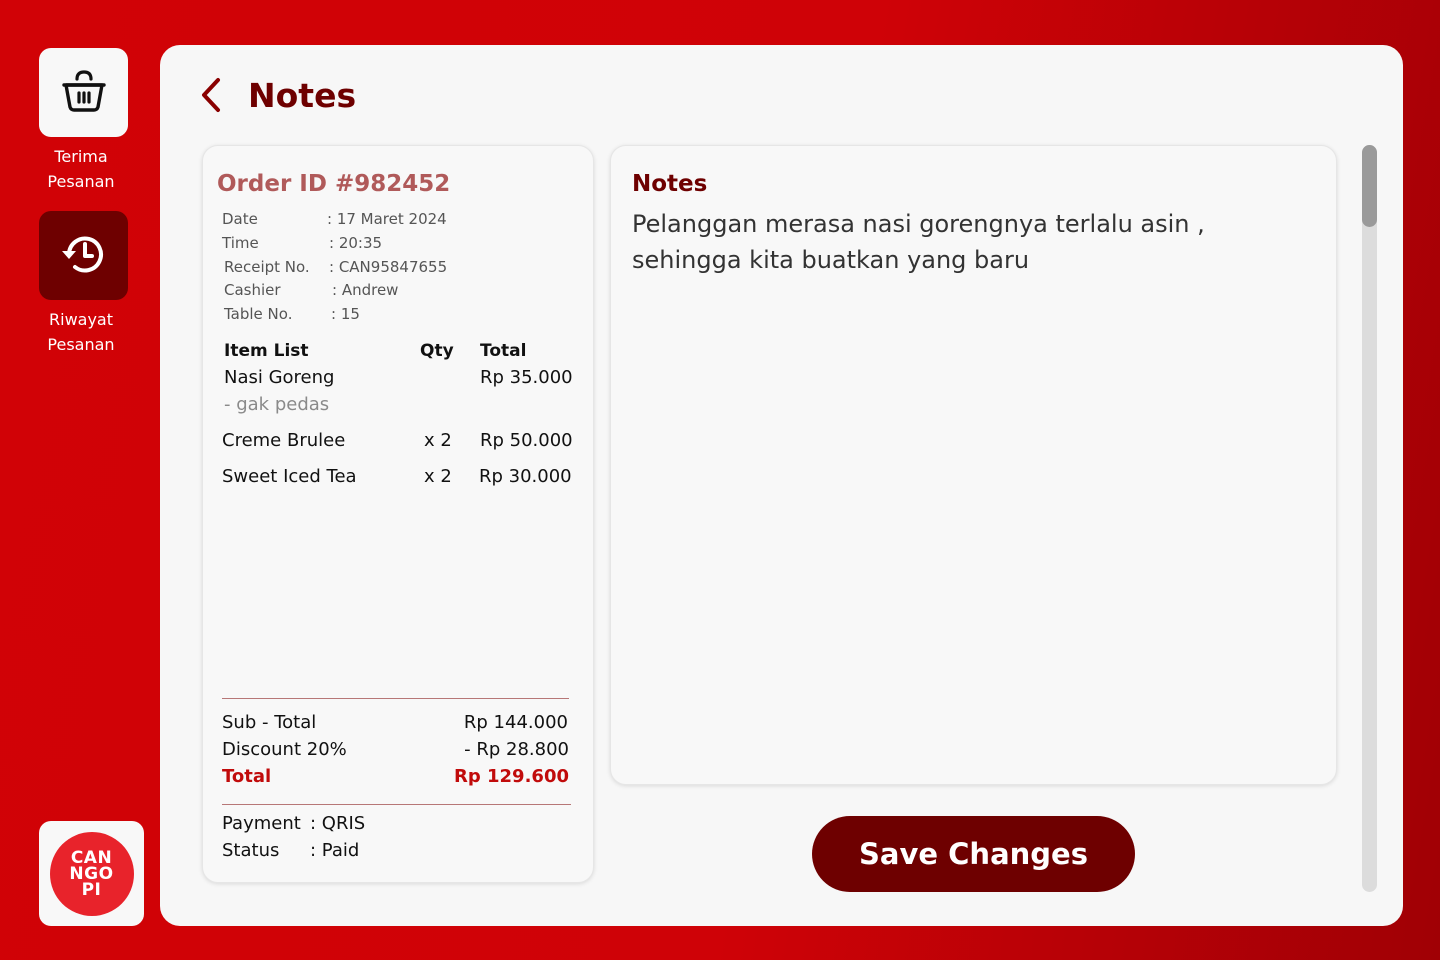  Describe the element at coordinates (503, 351) in the screenshot. I see `column-header-total: Total` at that location.